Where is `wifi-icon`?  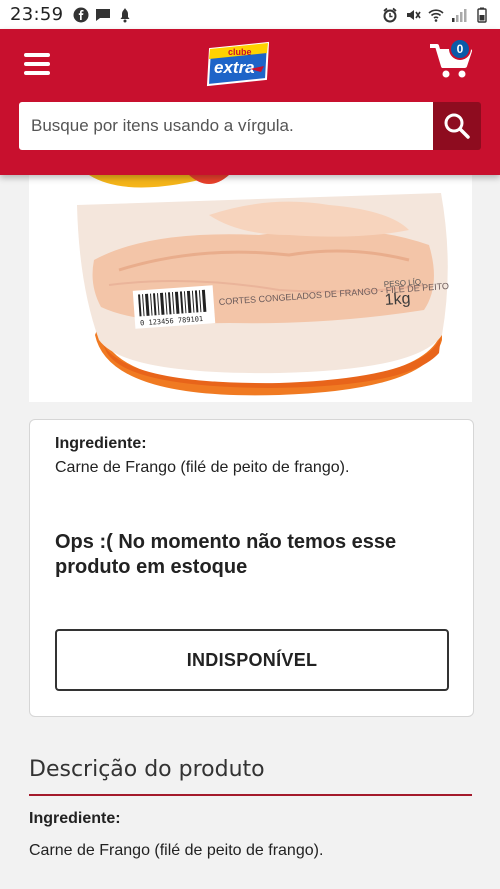 wifi-icon is located at coordinates (436, 15).